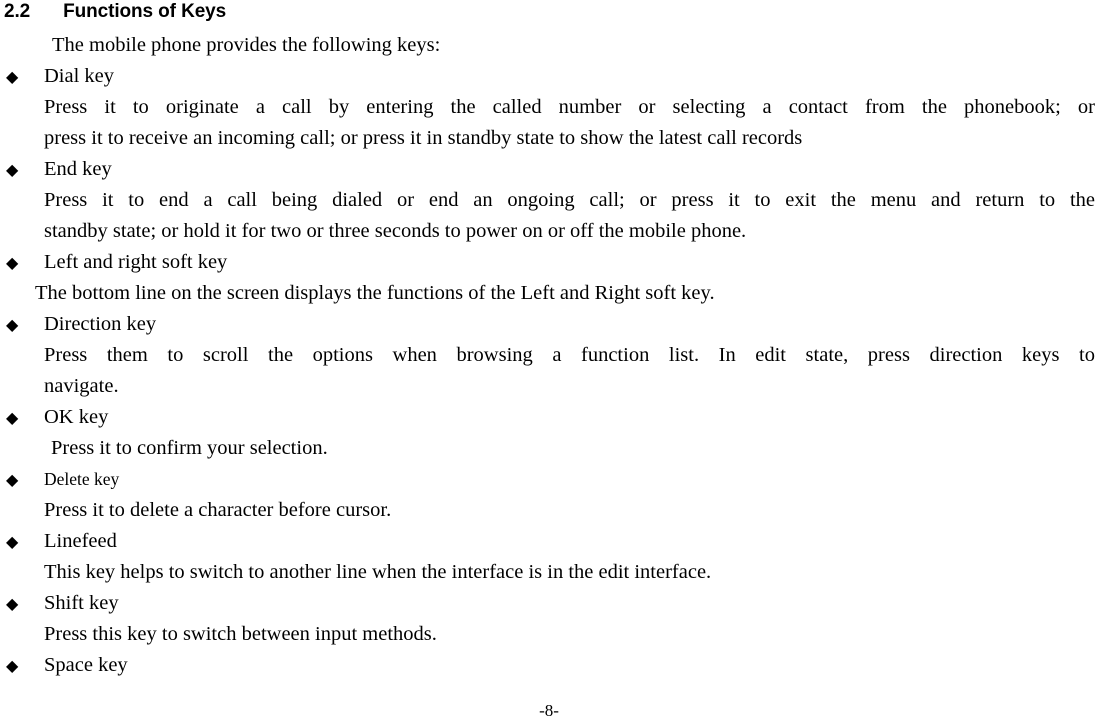 The height and width of the screenshot is (726, 1098). Describe the element at coordinates (549, 324) in the screenshot. I see `list-item: ◆ Direction key` at that location.